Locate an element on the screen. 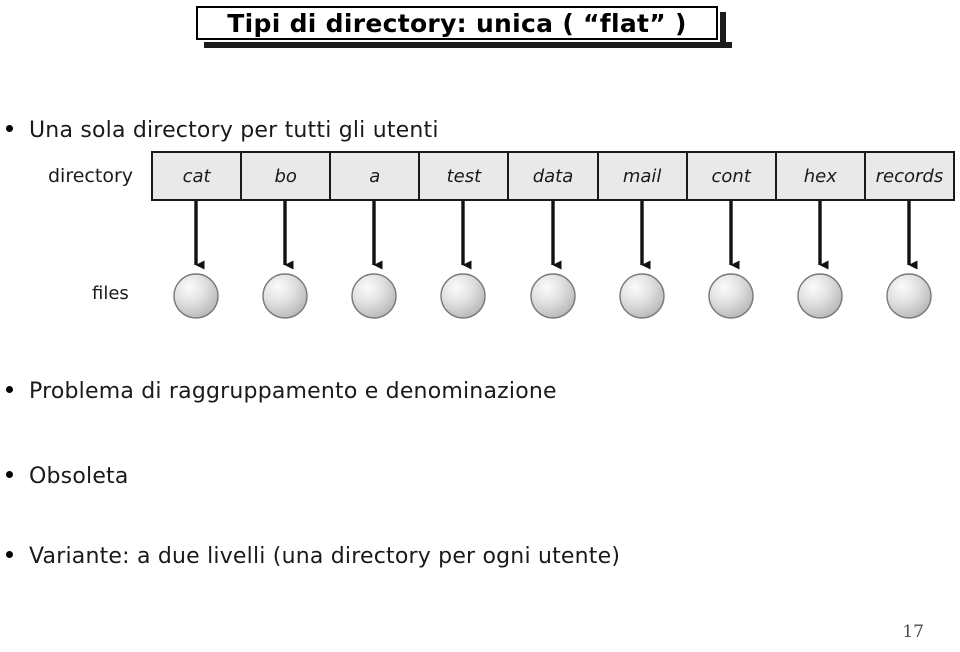 This screenshot has width=960, height=652. directory-entry-cell: data is located at coordinates (554, 176).